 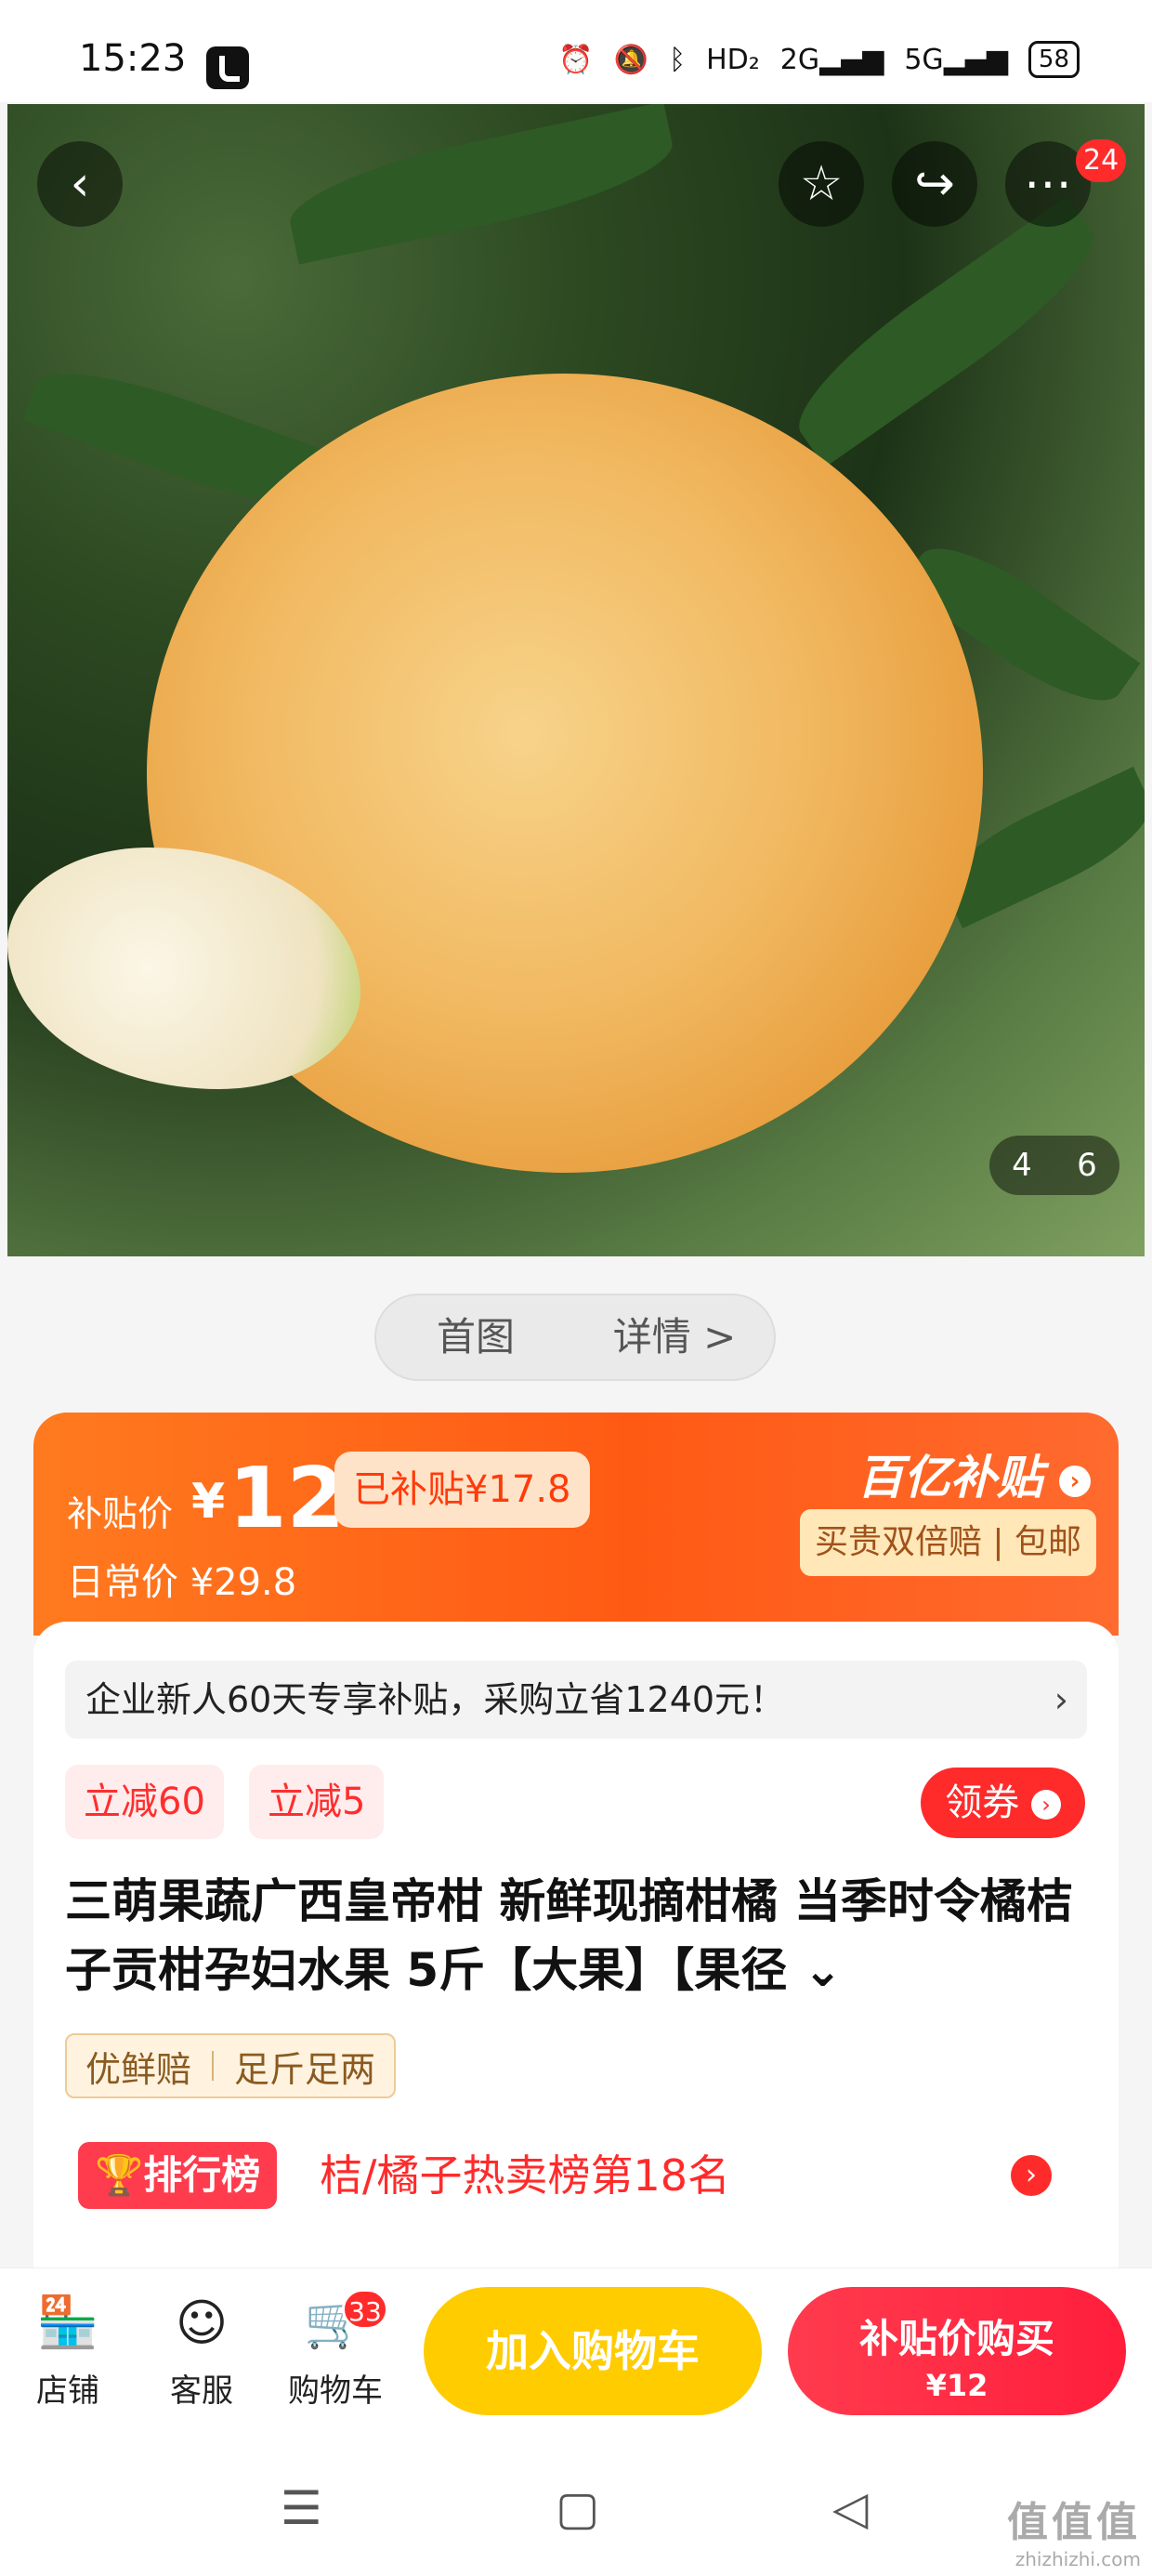 What do you see at coordinates (1074, 2534) in the screenshot?
I see `watermark: 值值值 zhizhizhi.com` at bounding box center [1074, 2534].